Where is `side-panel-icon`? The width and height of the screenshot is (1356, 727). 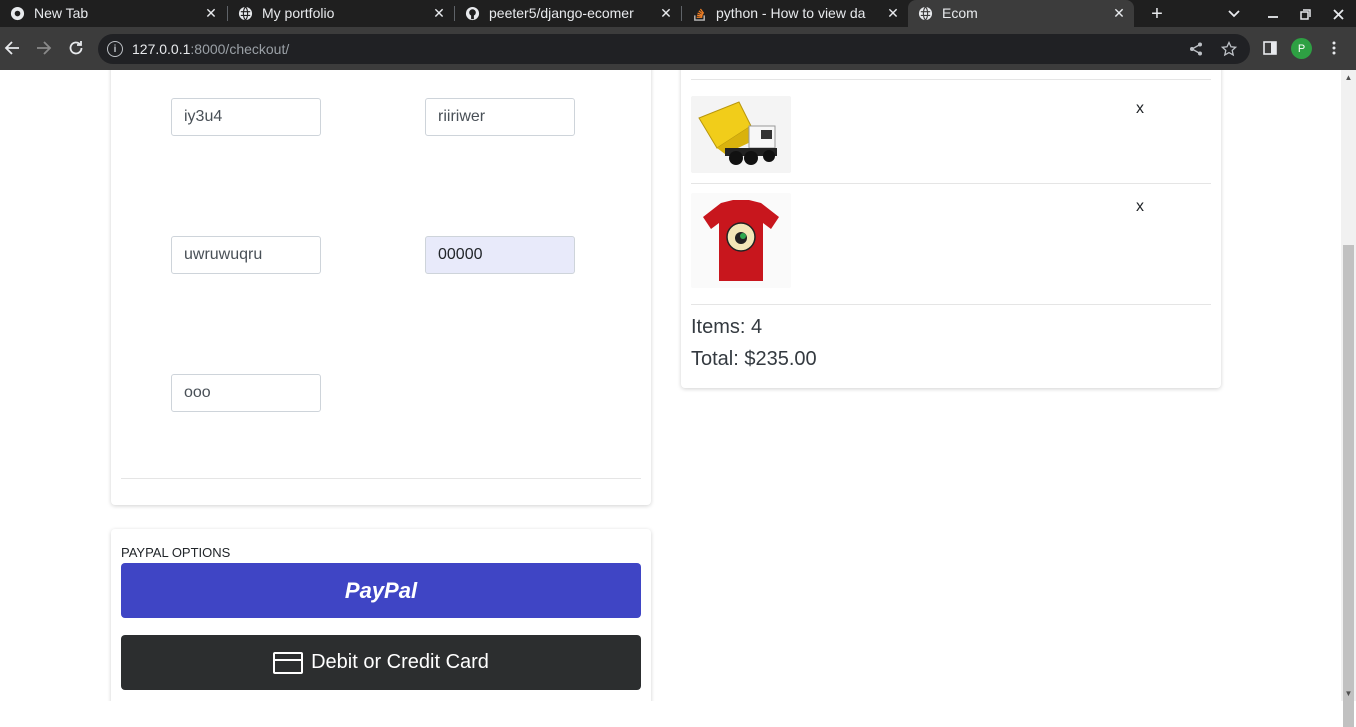
side-panel-icon is located at coordinates (1270, 48).